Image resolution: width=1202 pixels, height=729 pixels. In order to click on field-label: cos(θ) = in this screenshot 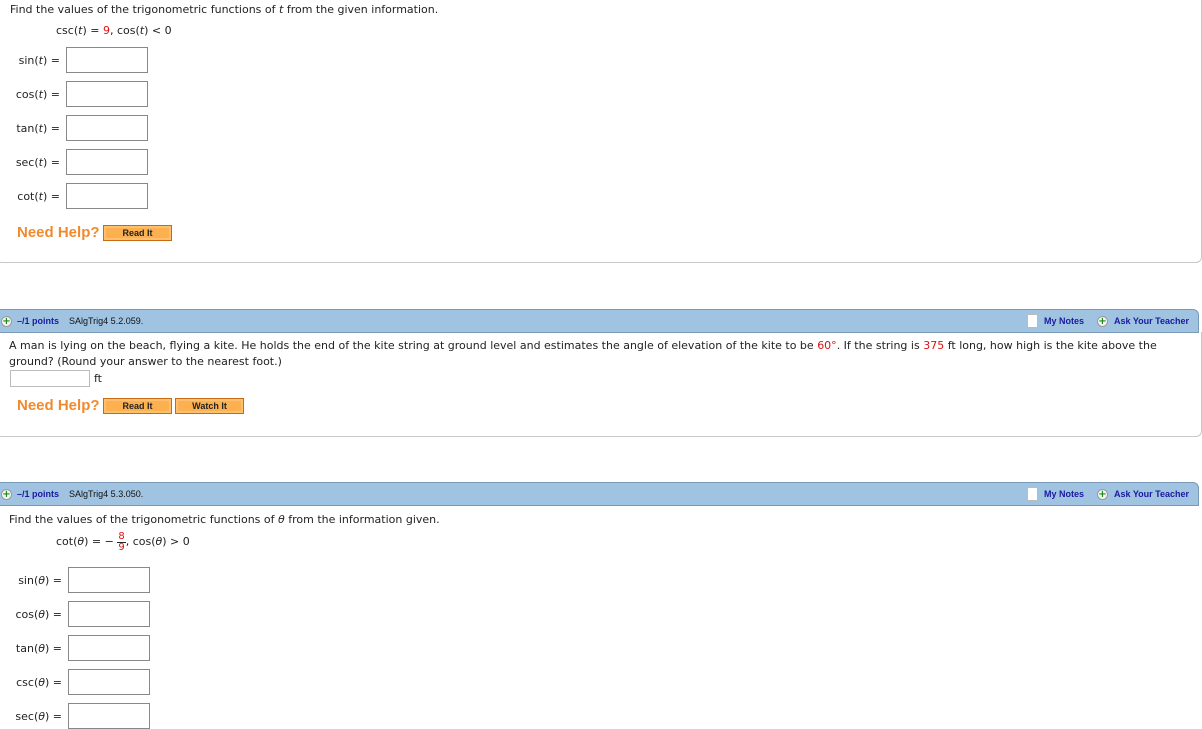, I will do `click(38, 614)`.